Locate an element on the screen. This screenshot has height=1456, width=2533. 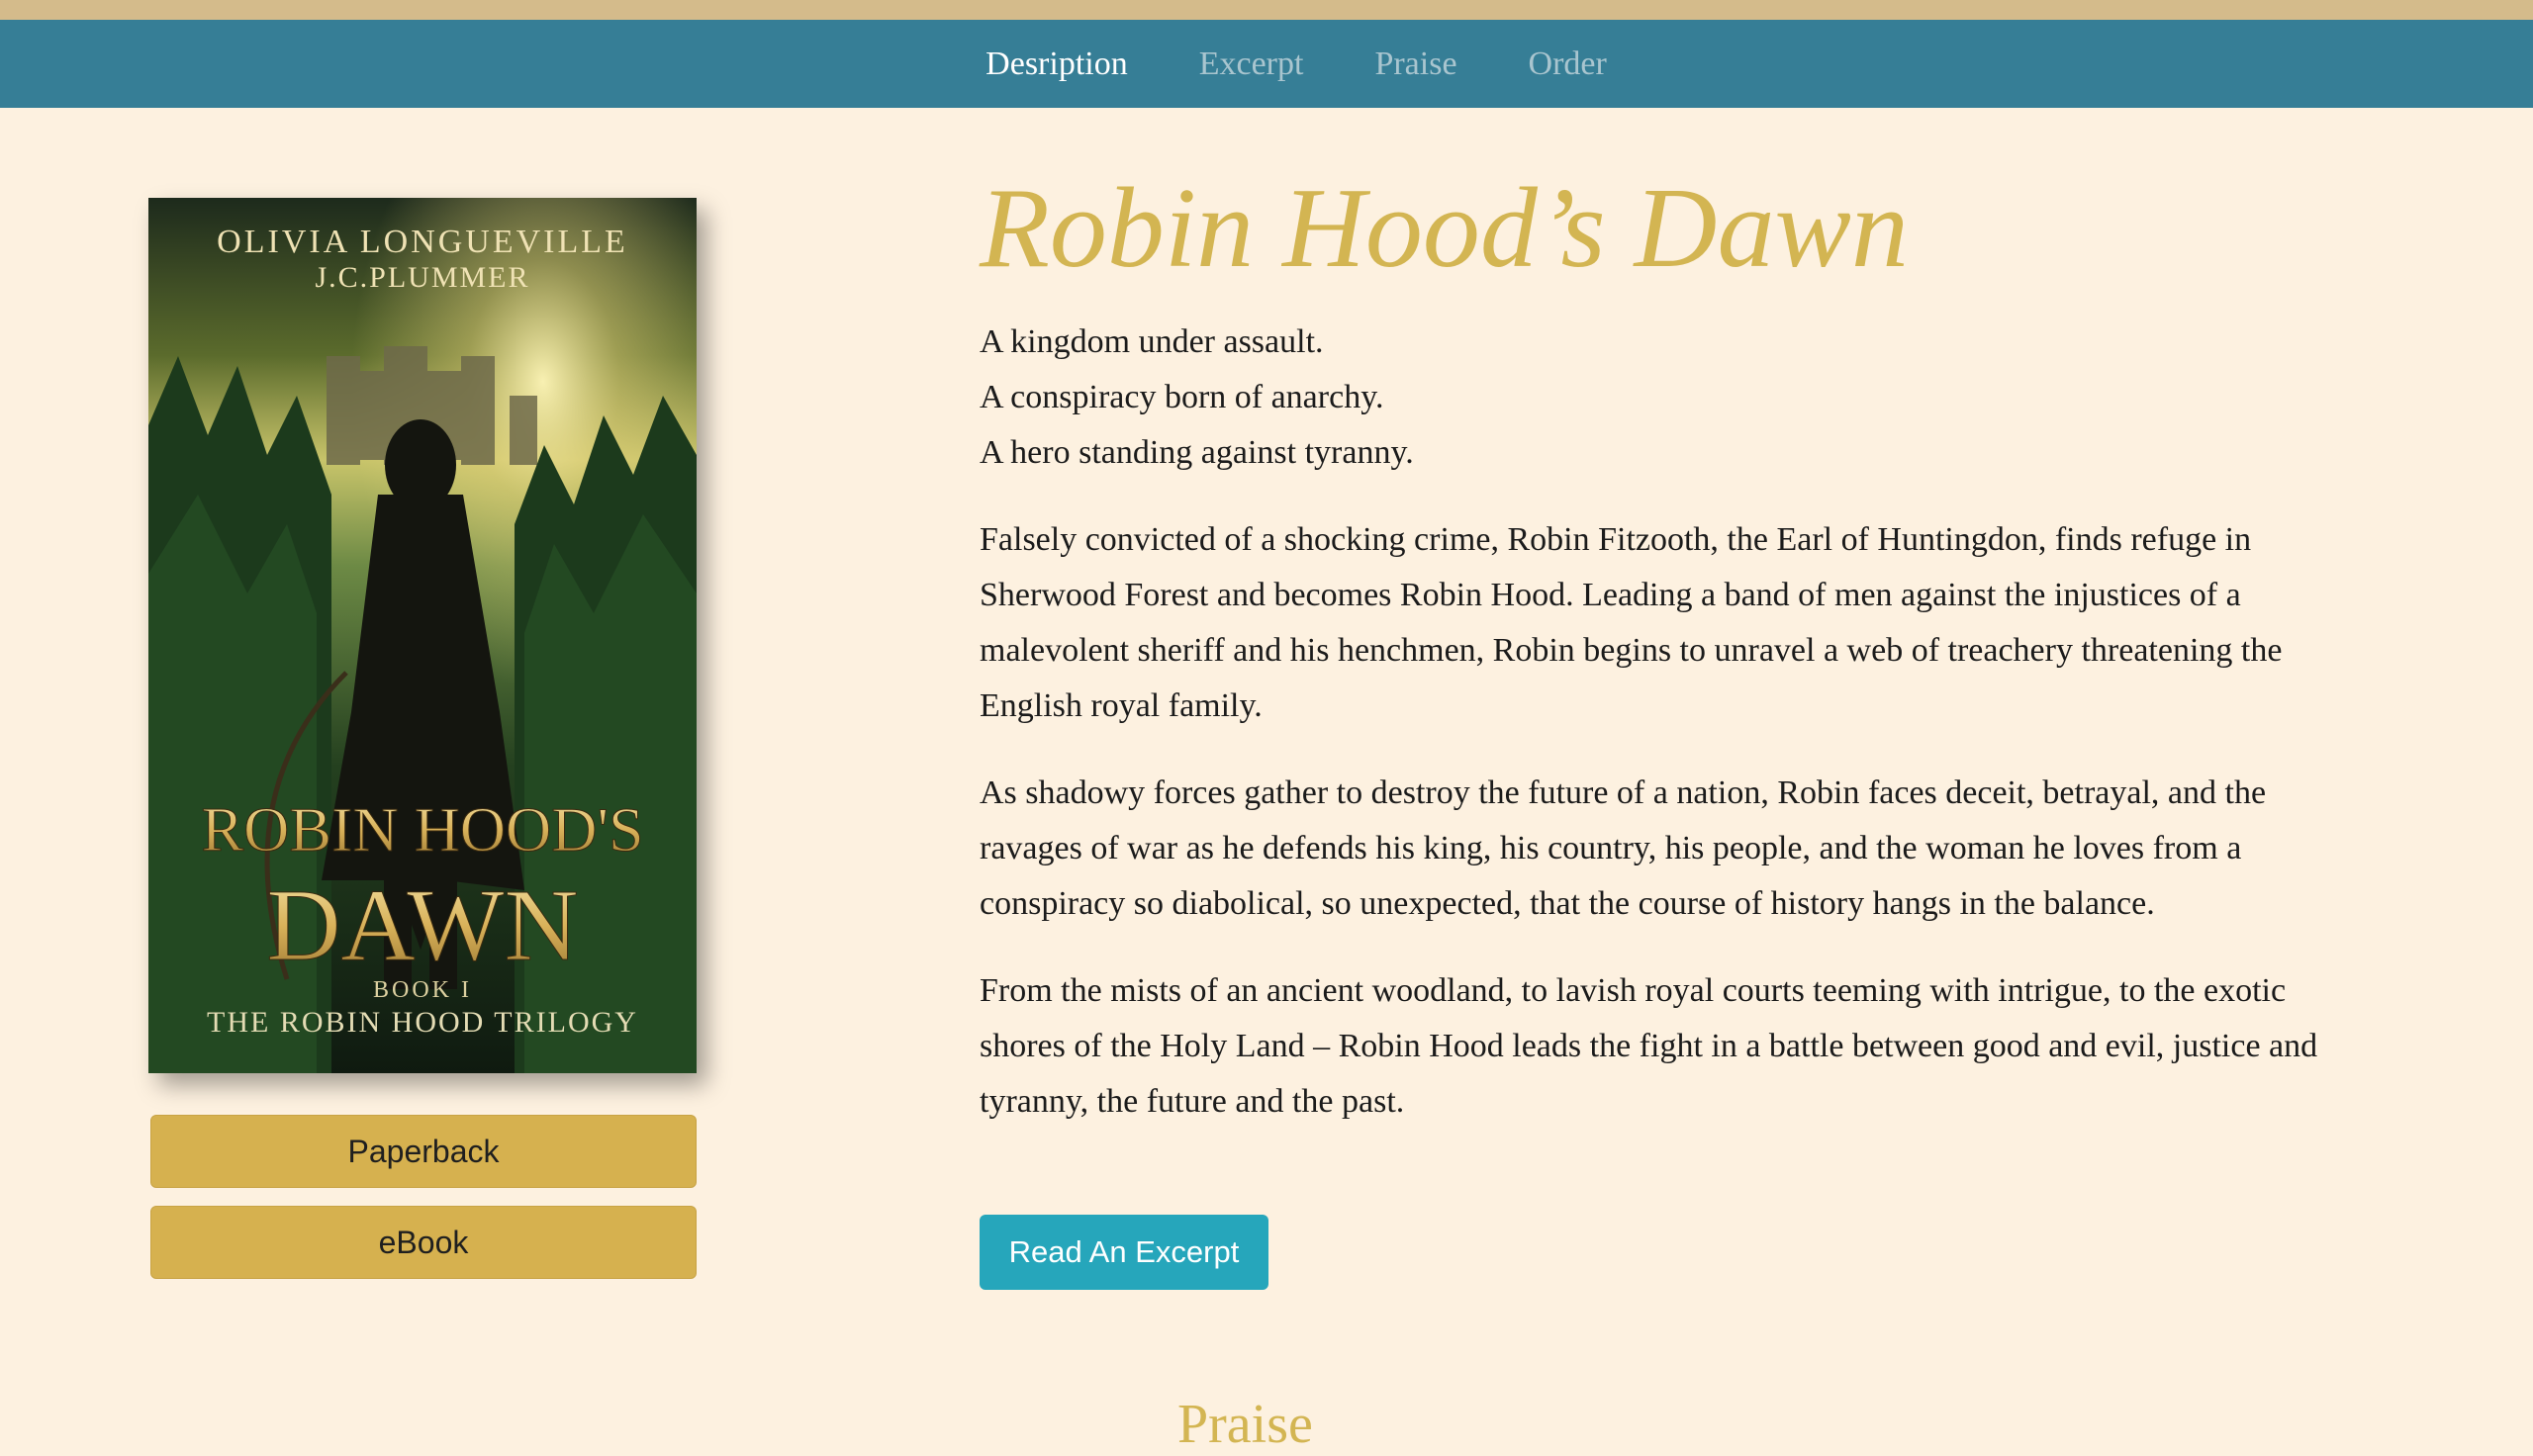
nav-item-excerpt: Excerpt is located at coordinates (1251, 64).